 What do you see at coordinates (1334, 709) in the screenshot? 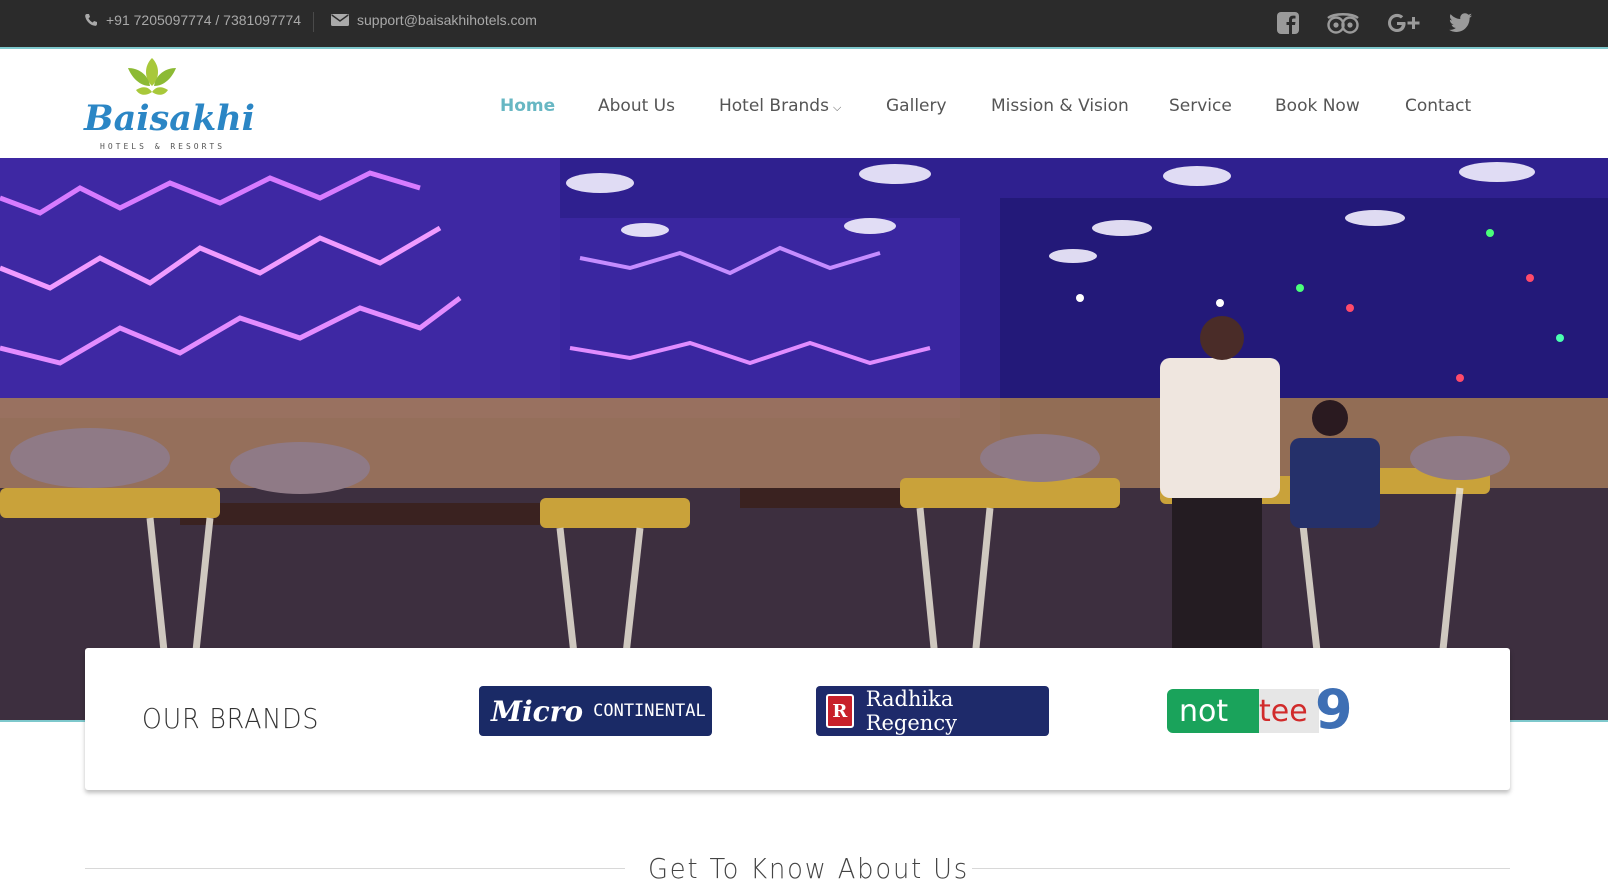
I see `nottee-logo-part-c: 9` at bounding box center [1334, 709].